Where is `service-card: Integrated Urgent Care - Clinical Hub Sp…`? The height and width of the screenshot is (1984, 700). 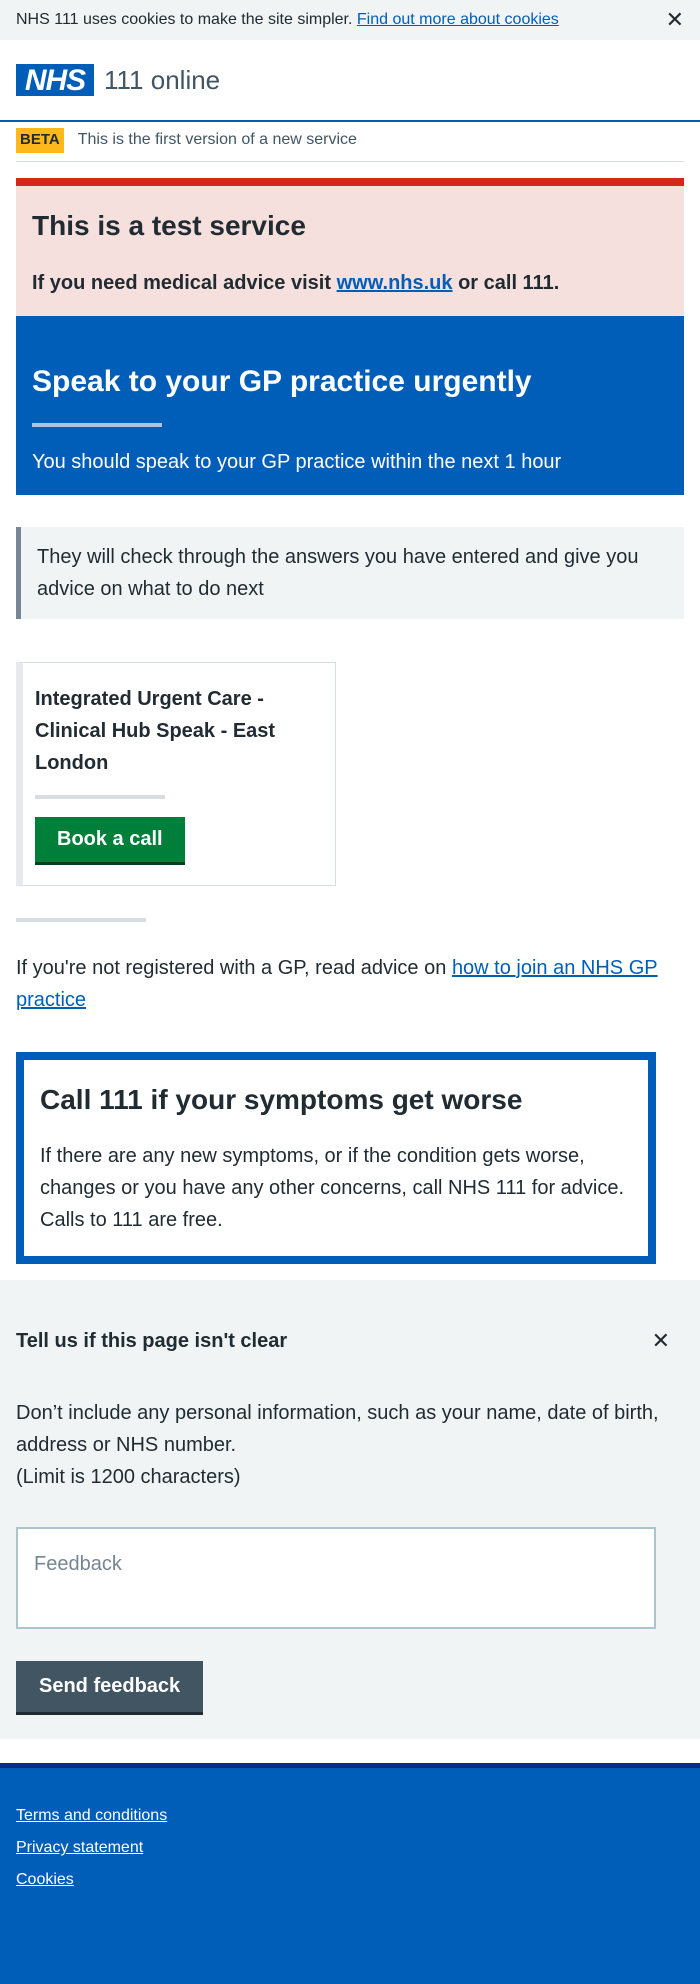 service-card: Integrated Urgent Care - Clinical Hub Sp… is located at coordinates (176, 773).